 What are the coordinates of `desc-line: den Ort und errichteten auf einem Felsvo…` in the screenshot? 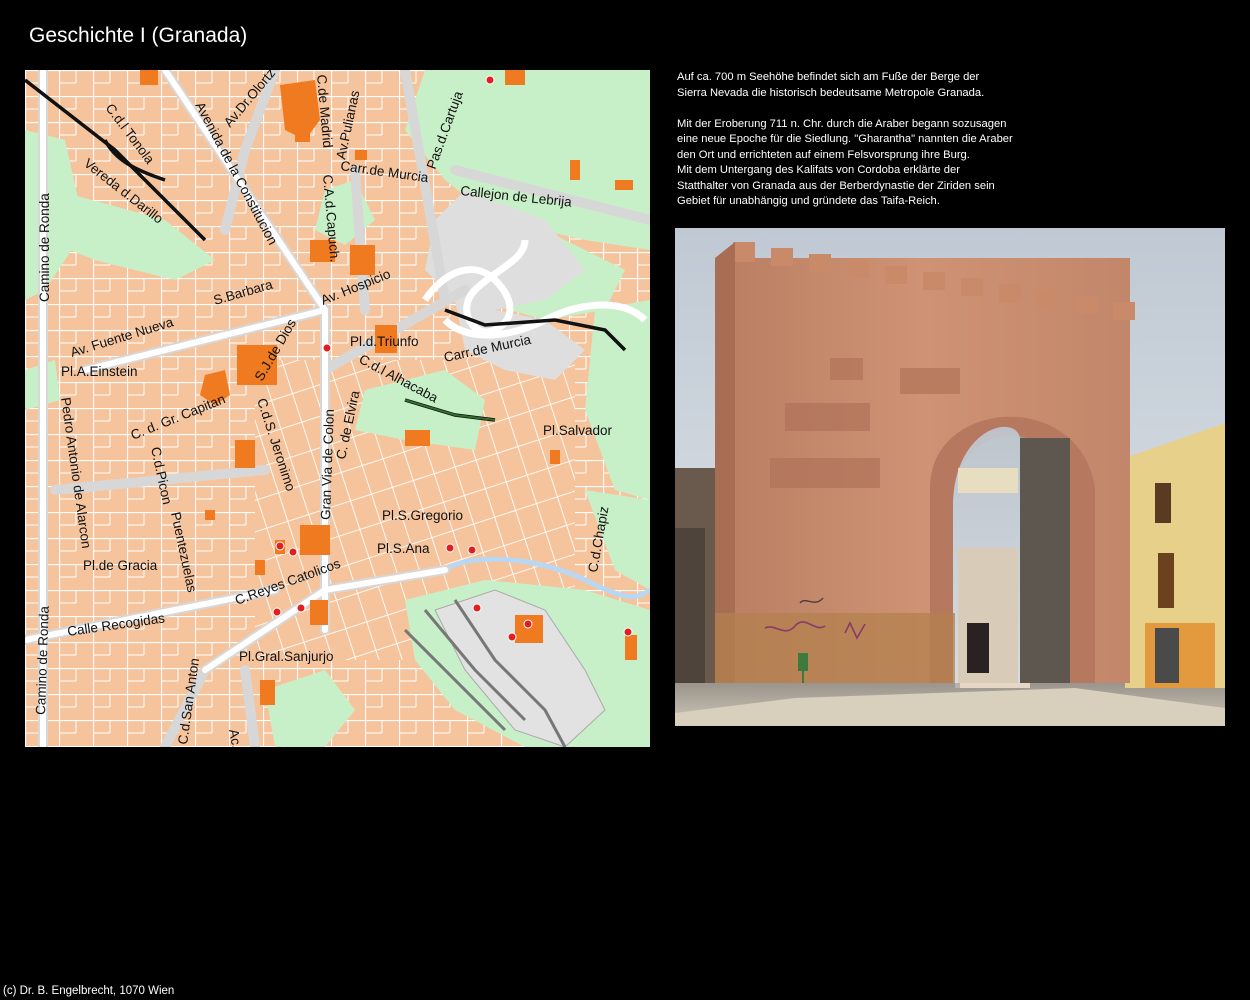 It's located at (823, 154).